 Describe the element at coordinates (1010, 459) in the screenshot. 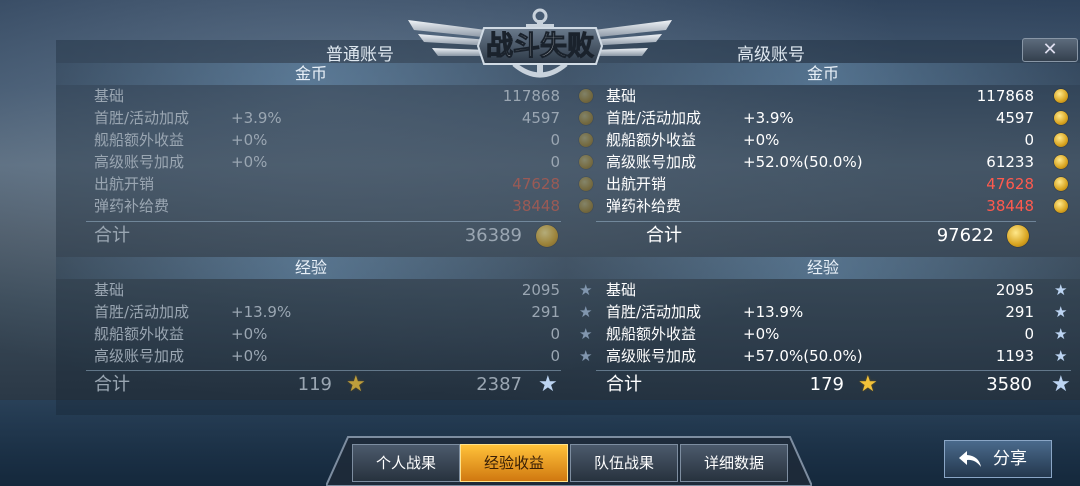

I see `share-label: 分享` at that location.